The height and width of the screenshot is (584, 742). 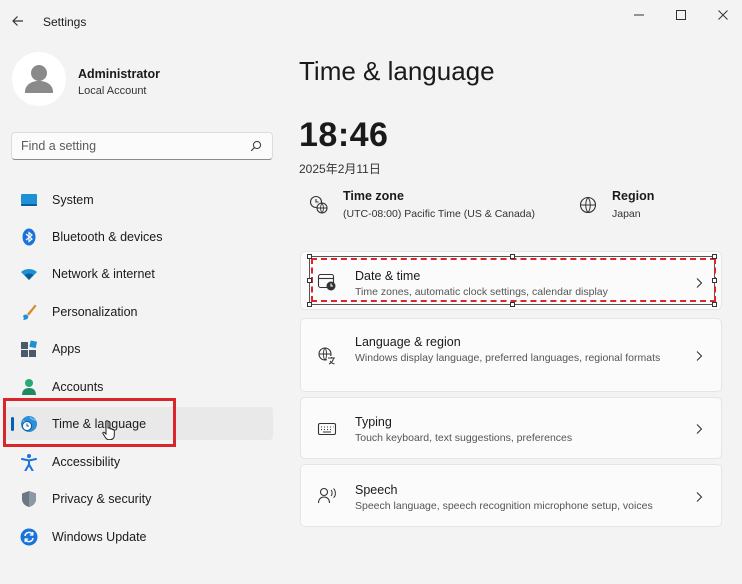 What do you see at coordinates (344, 135) in the screenshot?
I see `current-time: 18:46` at bounding box center [344, 135].